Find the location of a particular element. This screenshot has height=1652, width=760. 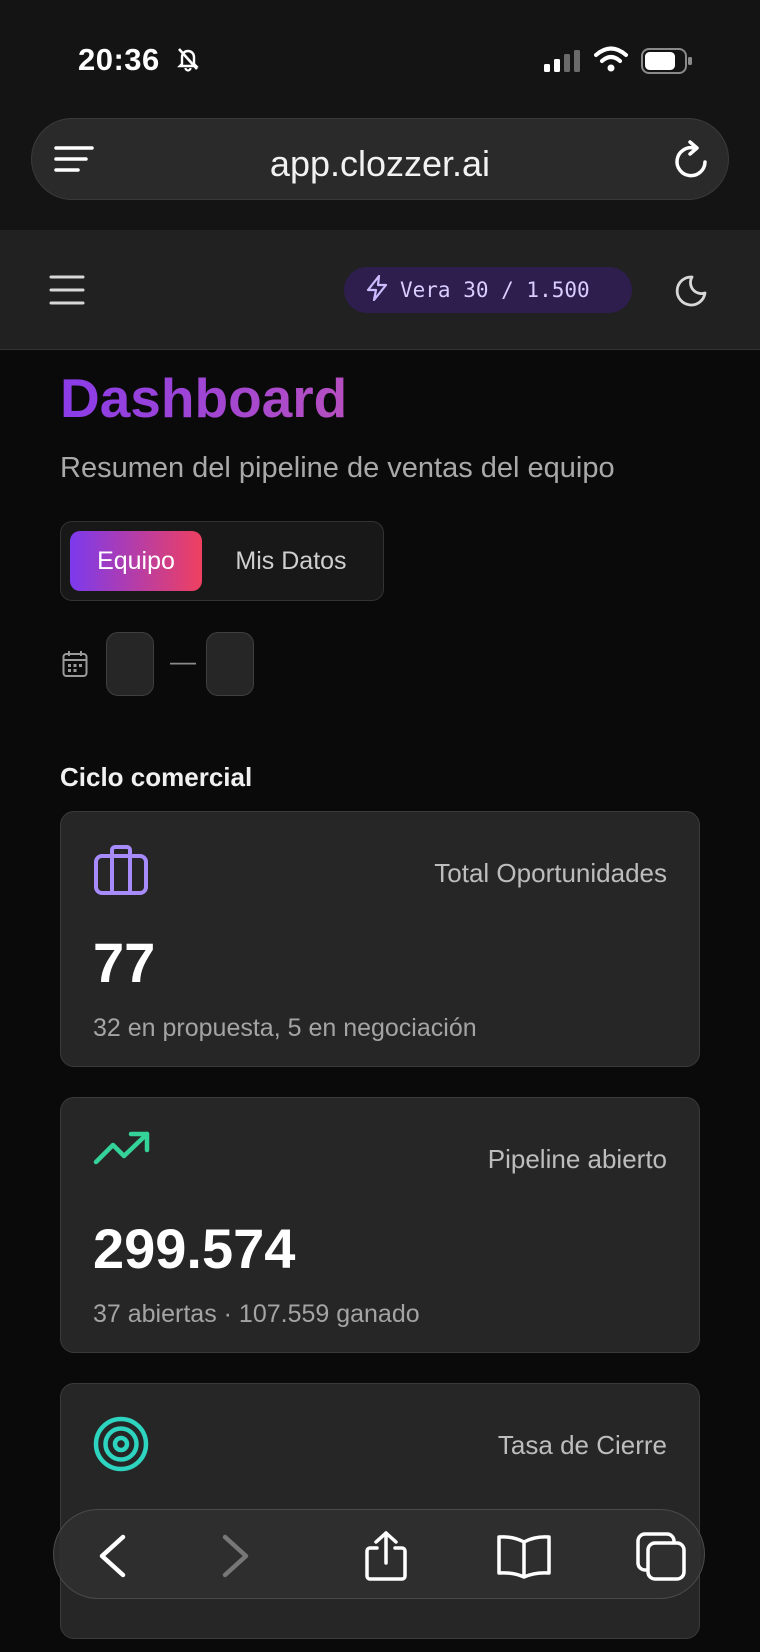

view-toggle: Equipo Mis Datos is located at coordinates (222, 561).